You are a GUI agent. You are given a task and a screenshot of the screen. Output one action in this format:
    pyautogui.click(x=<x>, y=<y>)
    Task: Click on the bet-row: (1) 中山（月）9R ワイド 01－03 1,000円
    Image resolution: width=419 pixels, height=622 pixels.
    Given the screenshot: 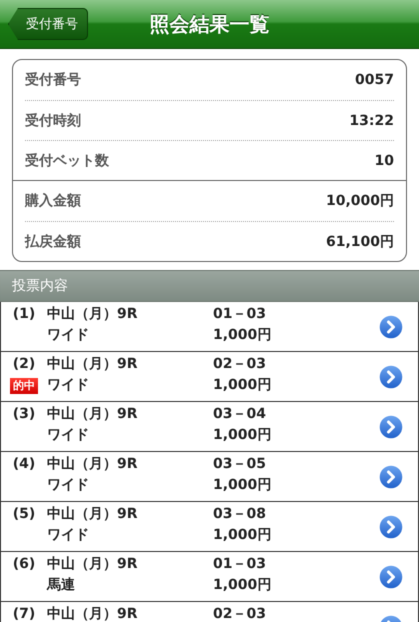 What is the action you would take?
    pyautogui.click(x=209, y=327)
    